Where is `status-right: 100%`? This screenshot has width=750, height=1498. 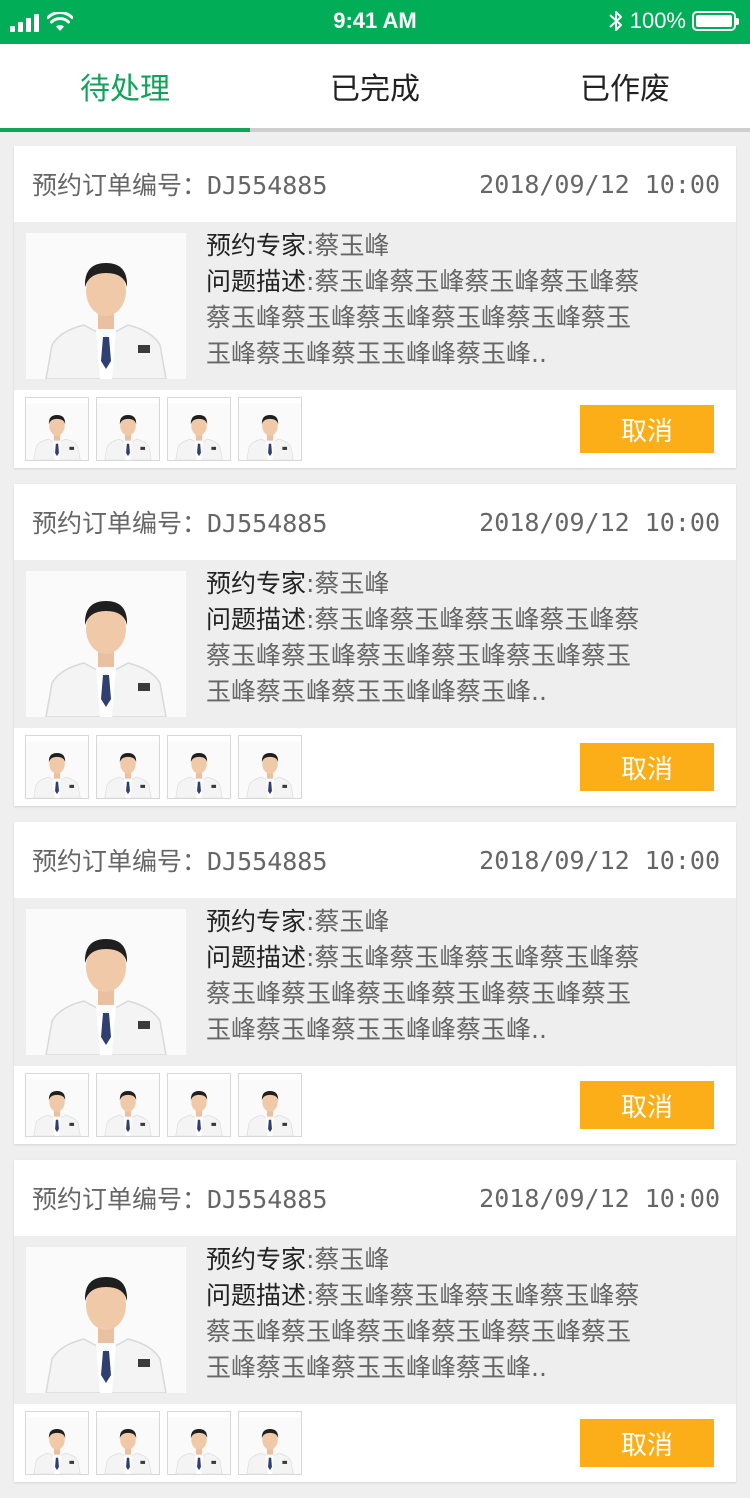 status-right: 100% is located at coordinates (673, 21).